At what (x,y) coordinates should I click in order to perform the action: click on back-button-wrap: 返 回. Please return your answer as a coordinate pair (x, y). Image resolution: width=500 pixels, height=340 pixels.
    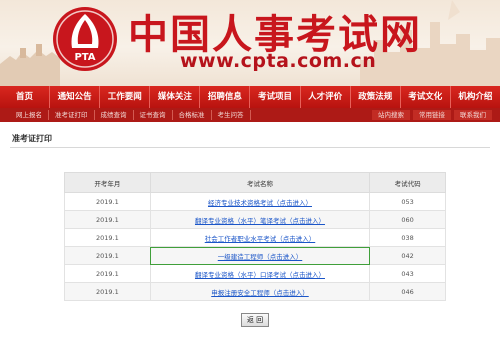
    Looking at the image, I should click on (255, 314).